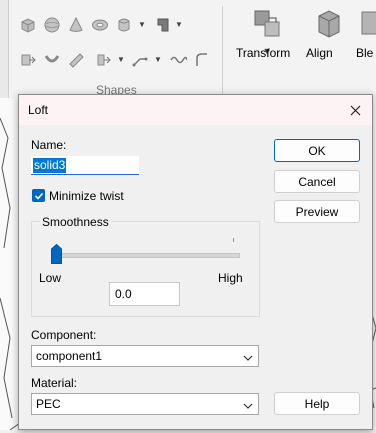 The height and width of the screenshot is (433, 376). Describe the element at coordinates (145, 356) in the screenshot. I see `component-select: component1` at that location.